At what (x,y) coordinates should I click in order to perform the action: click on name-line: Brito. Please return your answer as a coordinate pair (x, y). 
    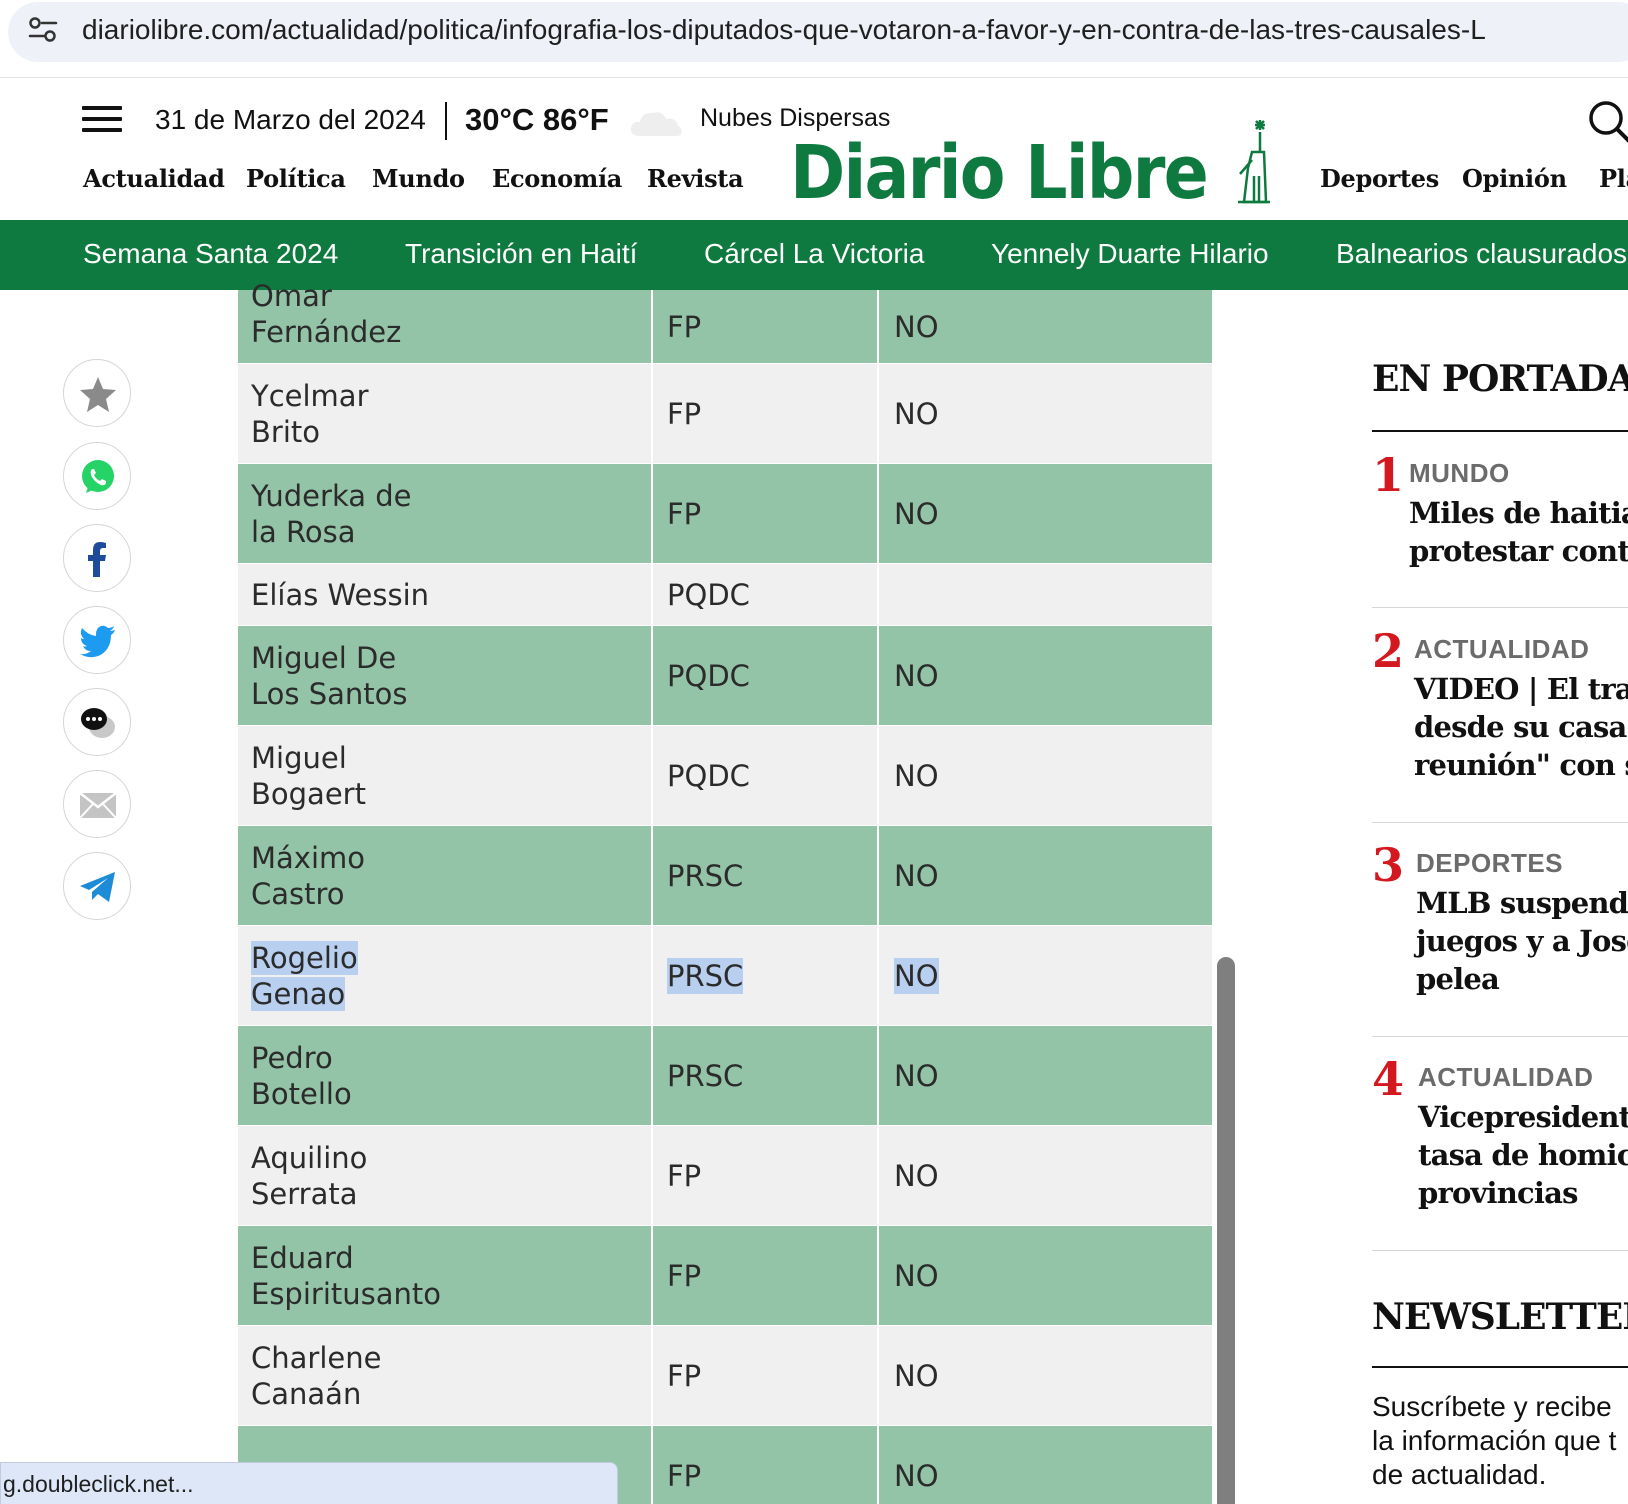
    Looking at the image, I should click on (285, 431).